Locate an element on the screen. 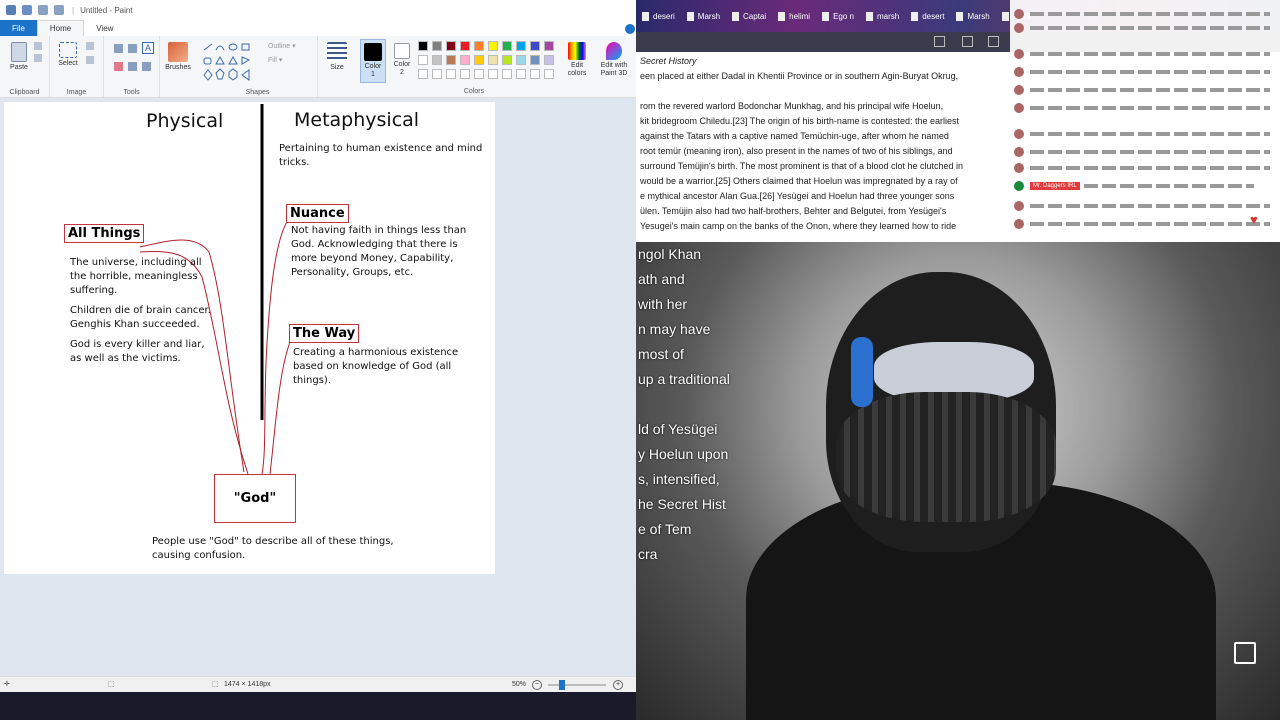  select-button: Select is located at coordinates (68, 55).